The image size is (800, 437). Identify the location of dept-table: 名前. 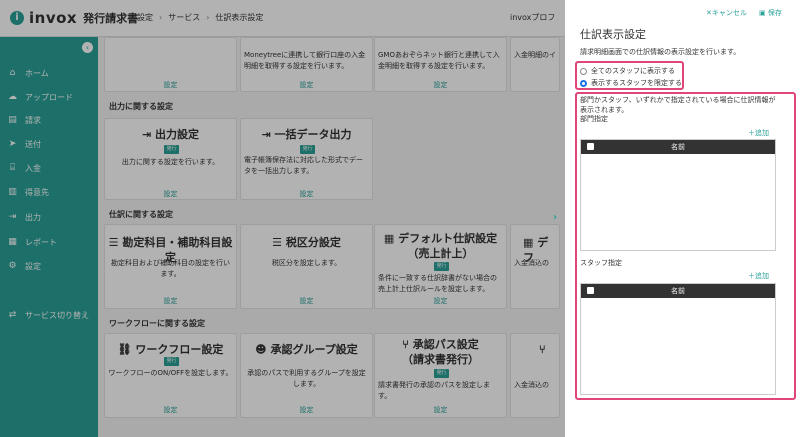
(678, 195).